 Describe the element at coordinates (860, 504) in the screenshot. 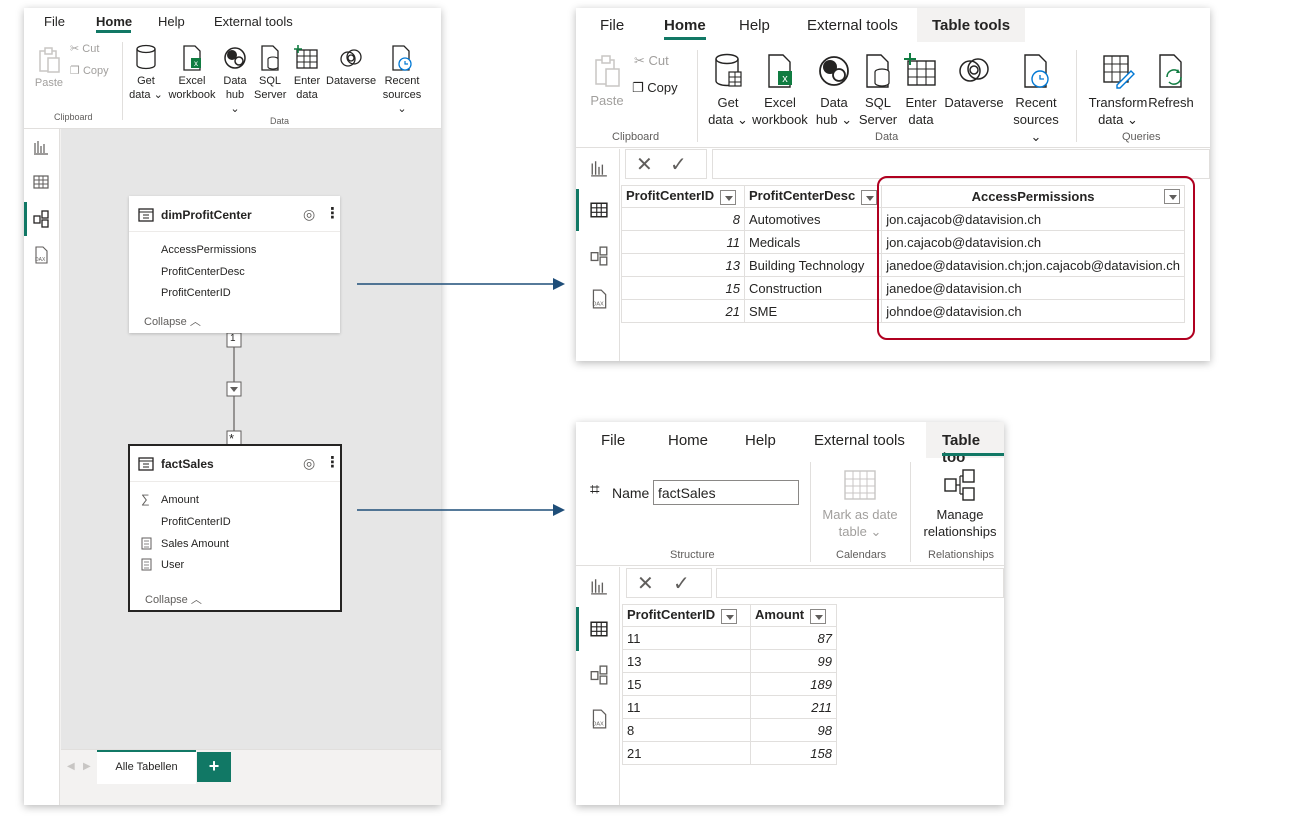

I see `mark-as-date-table-button: Mark as date table ⌄` at that location.